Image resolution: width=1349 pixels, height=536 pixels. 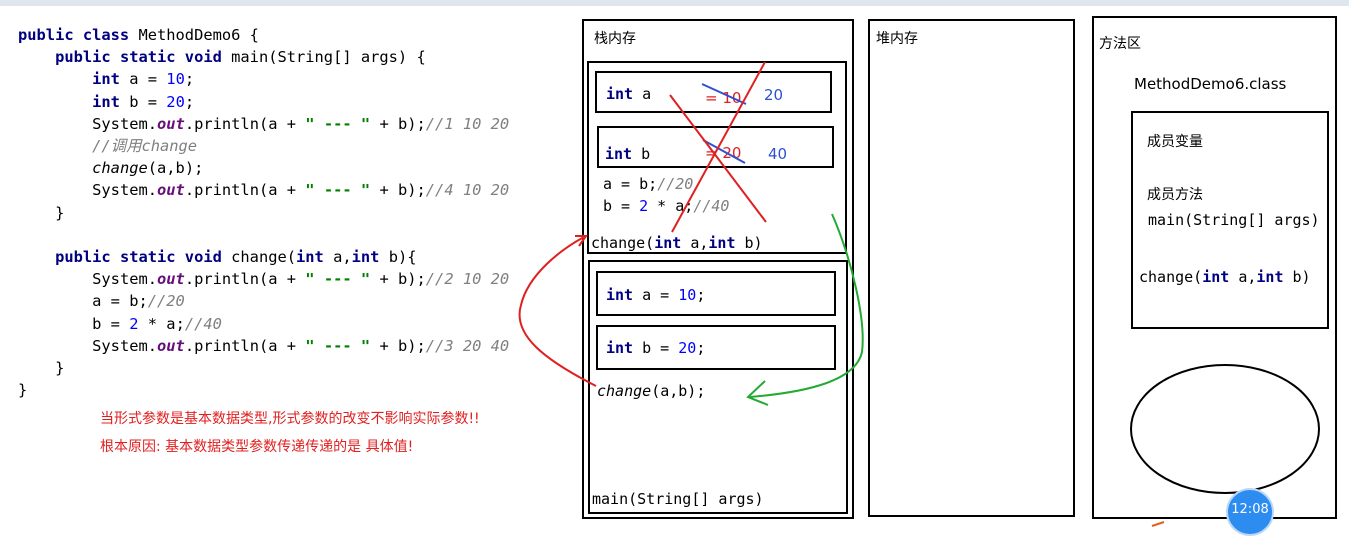 I want to click on static-area-ellipse, so click(x=1225, y=429).